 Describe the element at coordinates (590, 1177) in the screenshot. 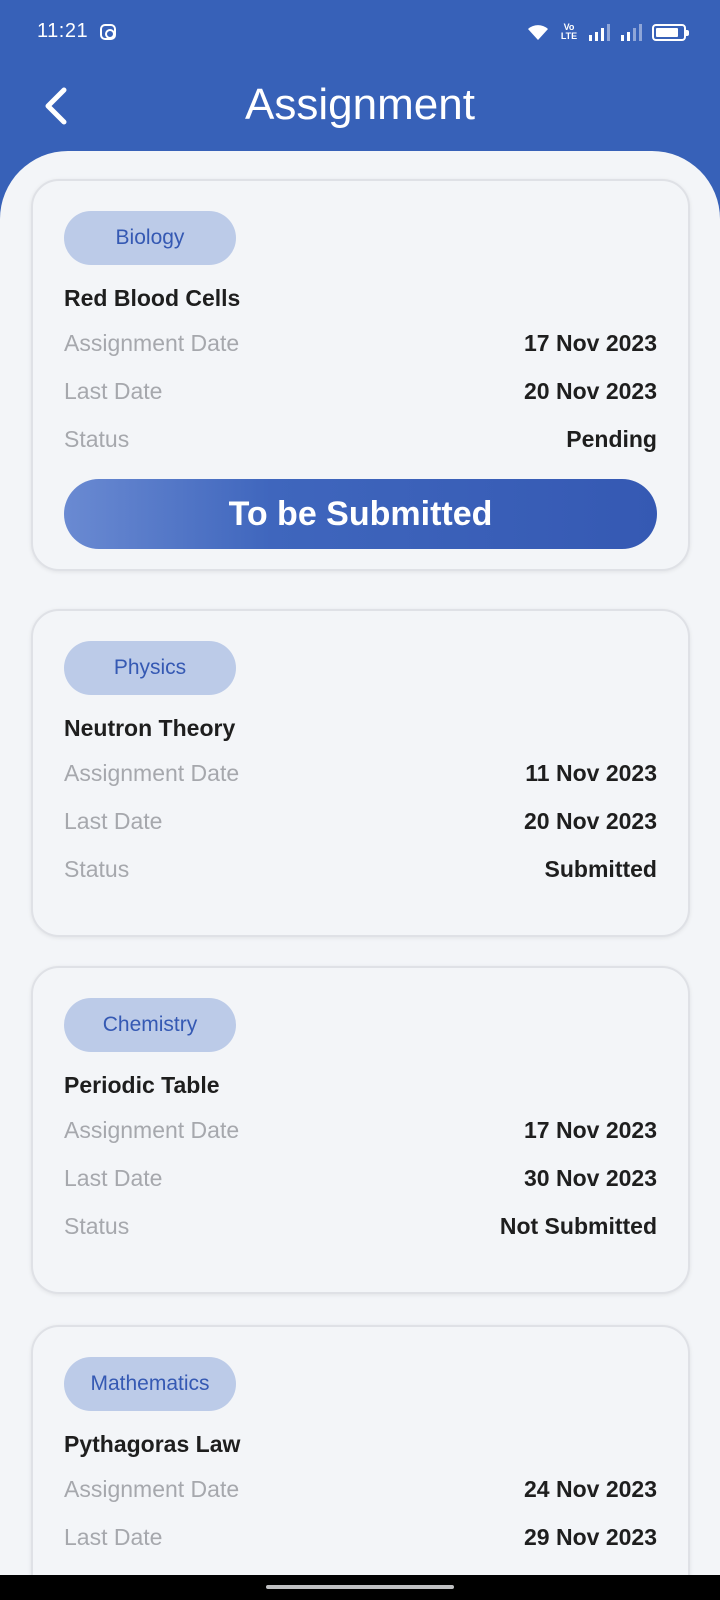

I see `last-date-value: 30 Nov 2023` at that location.